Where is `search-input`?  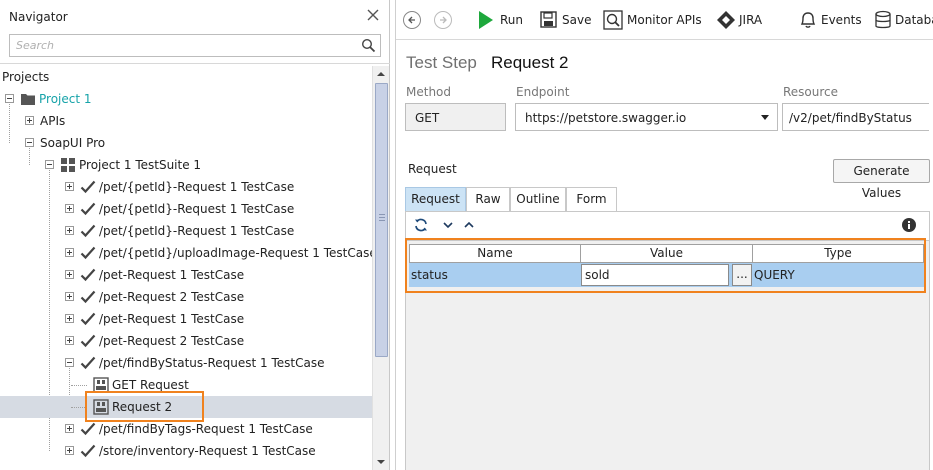 search-input is located at coordinates (186, 45).